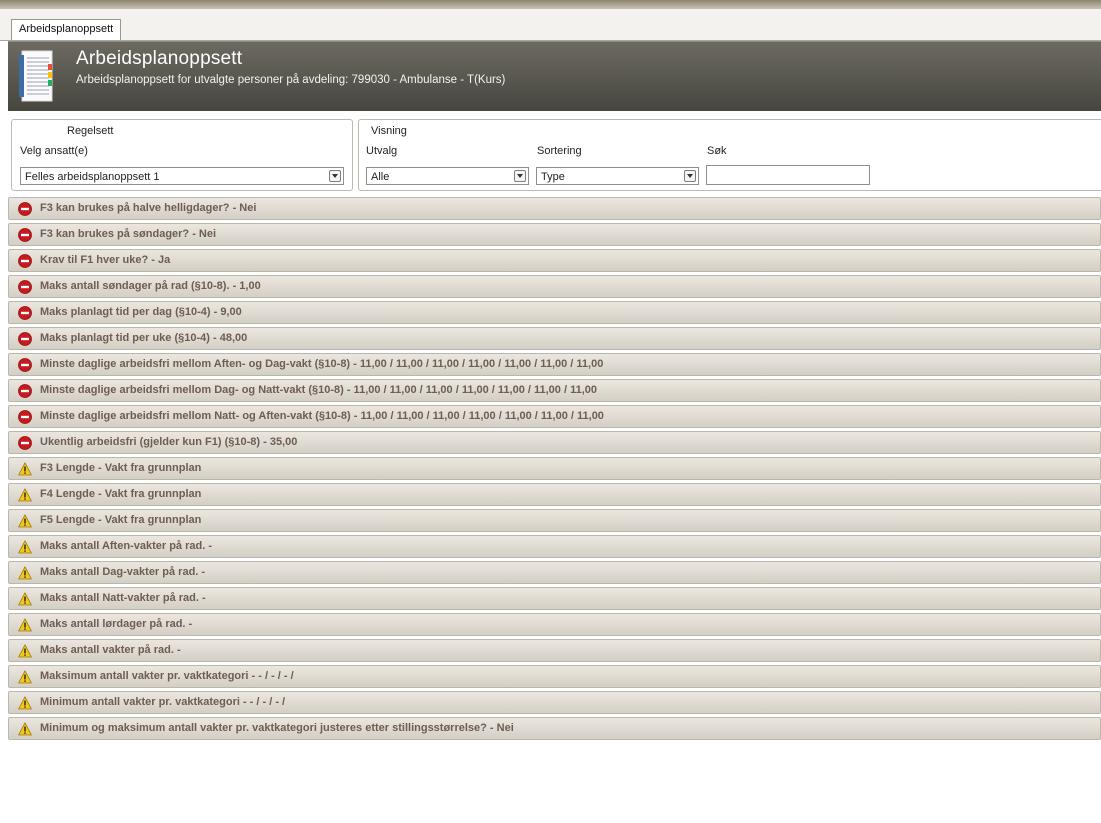 The height and width of the screenshot is (823, 1101). What do you see at coordinates (121, 520) in the screenshot?
I see `rule-text: F5 Lengde - Vakt fra grunnplan` at bounding box center [121, 520].